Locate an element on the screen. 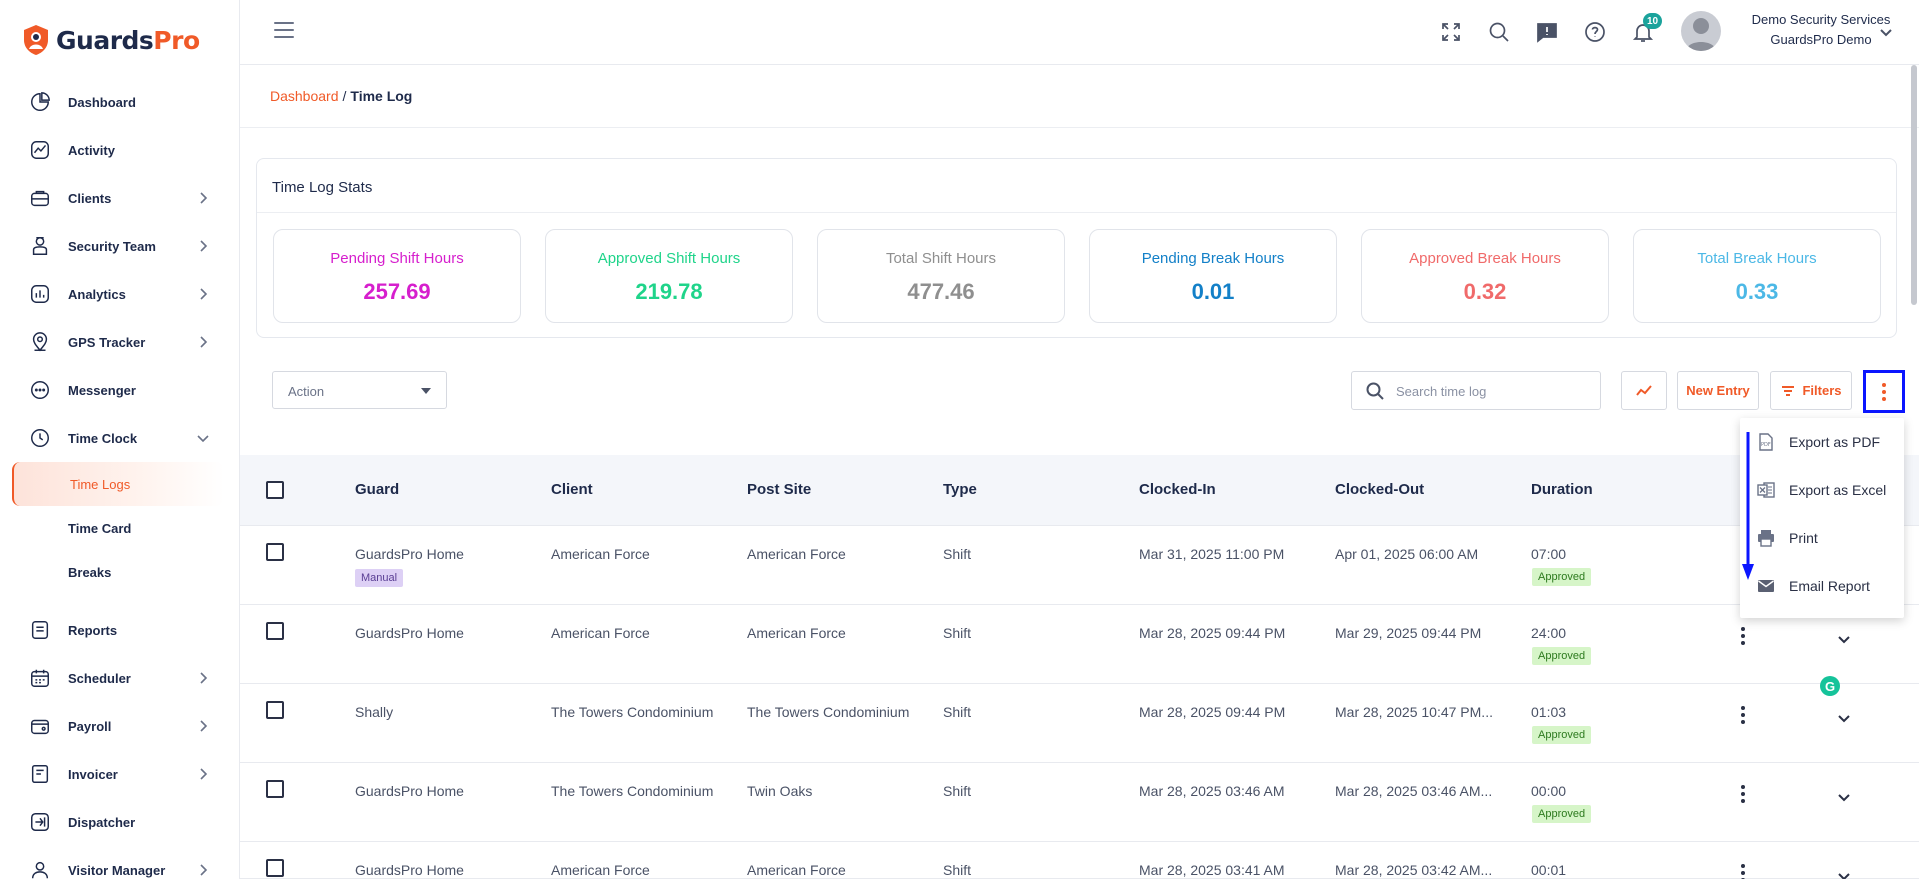  guardspro-logo: GuardsPro is located at coordinates (111, 40).